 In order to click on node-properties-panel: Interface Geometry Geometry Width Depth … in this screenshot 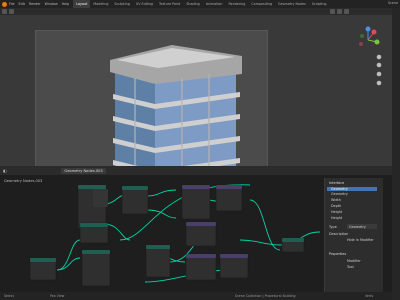, I will do `click(353, 235)`.